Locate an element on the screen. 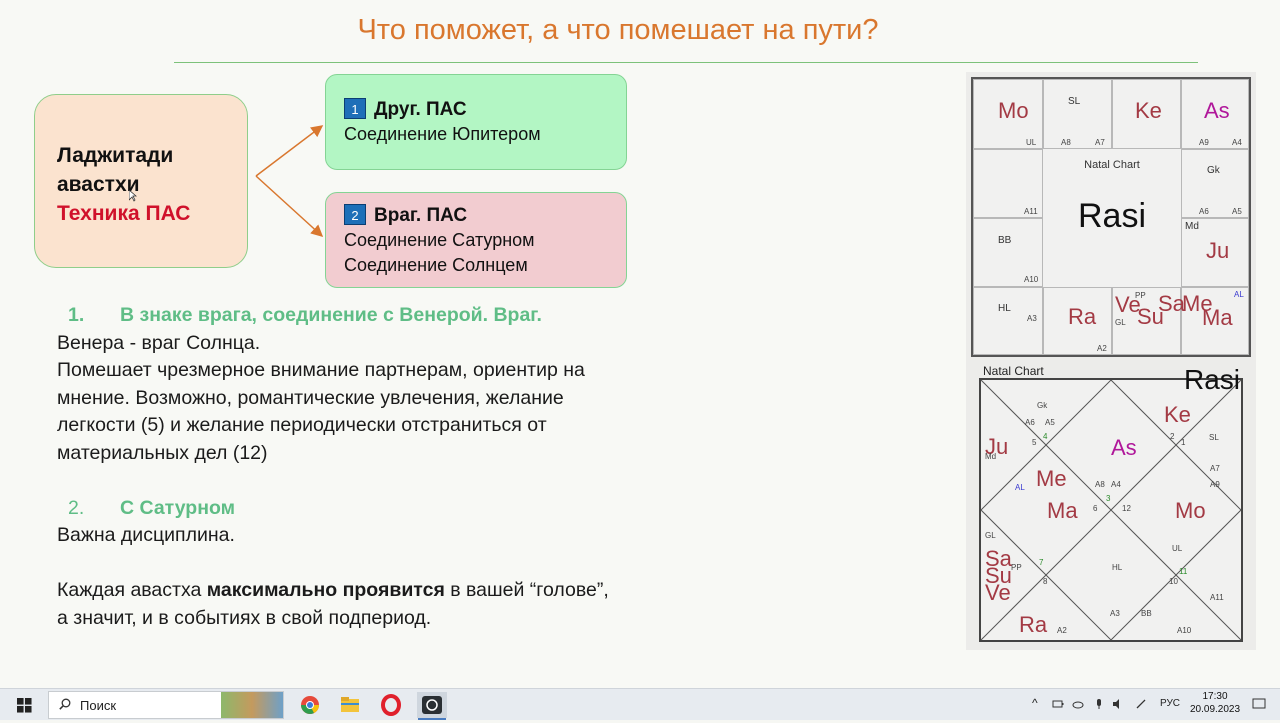  lajitadi-line1: Ладжитади is located at coordinates (115, 155).